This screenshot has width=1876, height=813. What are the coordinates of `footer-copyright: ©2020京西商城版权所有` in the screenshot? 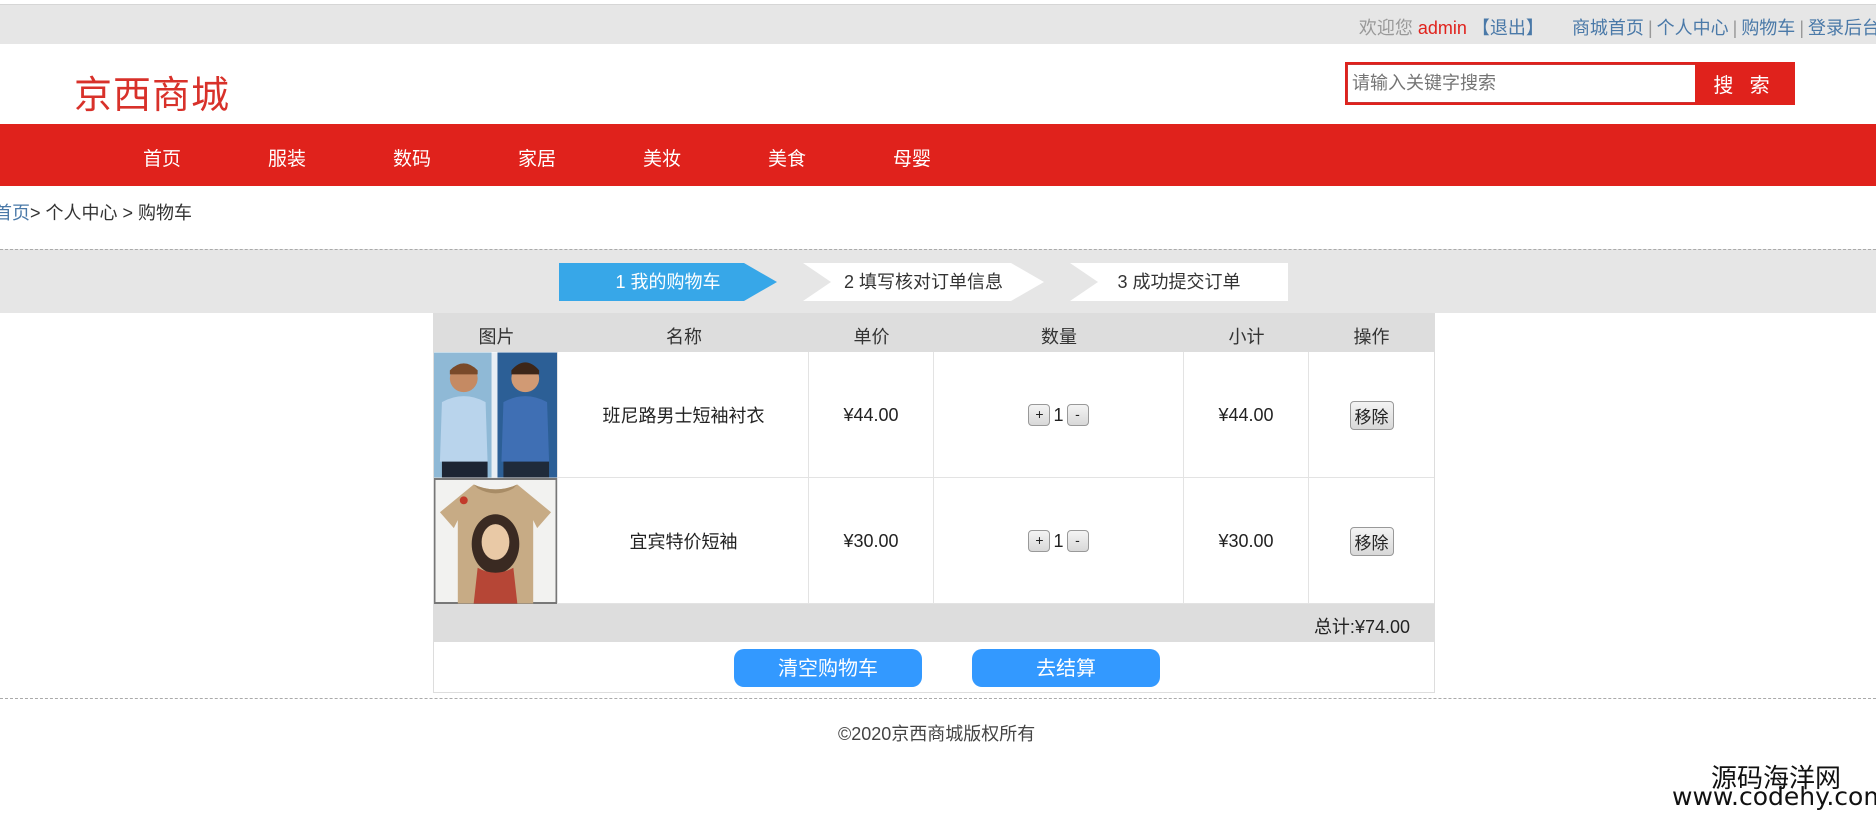 It's located at (937, 734).